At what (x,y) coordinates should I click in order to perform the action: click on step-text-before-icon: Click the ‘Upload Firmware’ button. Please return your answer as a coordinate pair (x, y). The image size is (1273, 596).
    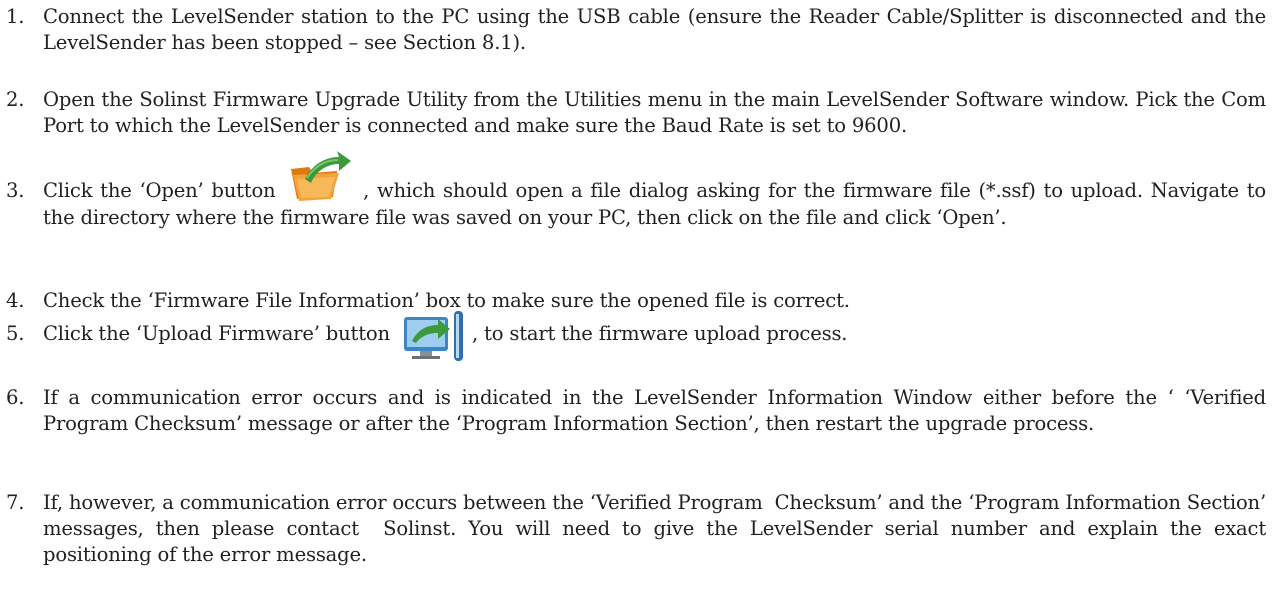
    Looking at the image, I should click on (216, 333).